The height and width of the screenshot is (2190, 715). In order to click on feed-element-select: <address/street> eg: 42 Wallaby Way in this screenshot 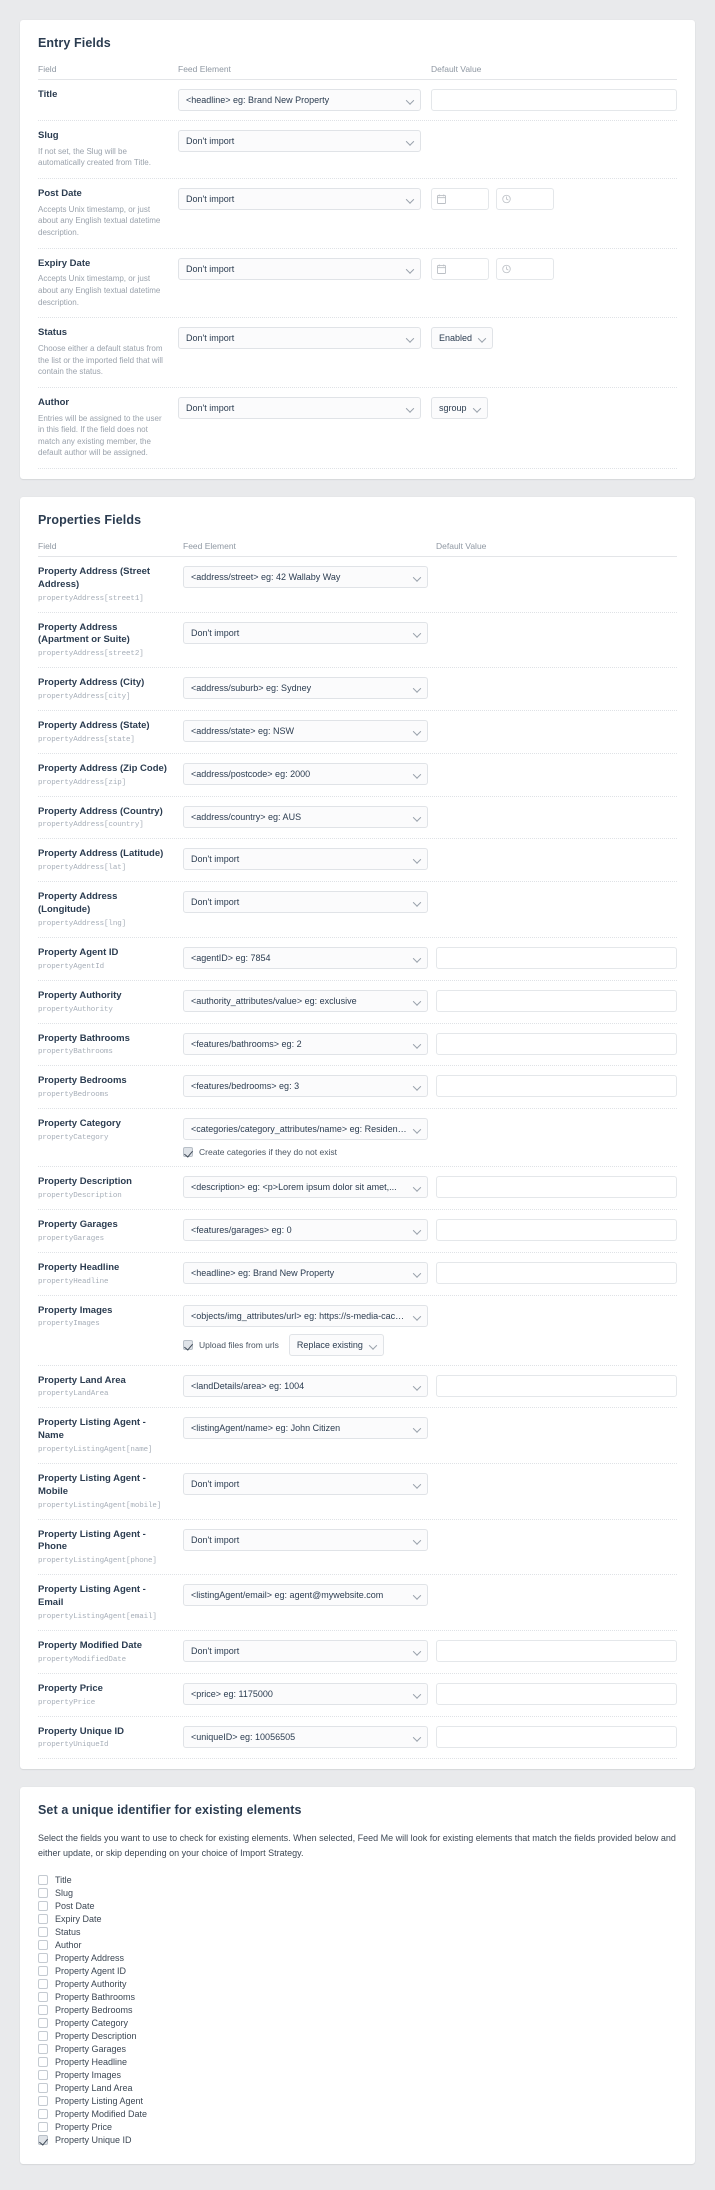, I will do `click(305, 576)`.